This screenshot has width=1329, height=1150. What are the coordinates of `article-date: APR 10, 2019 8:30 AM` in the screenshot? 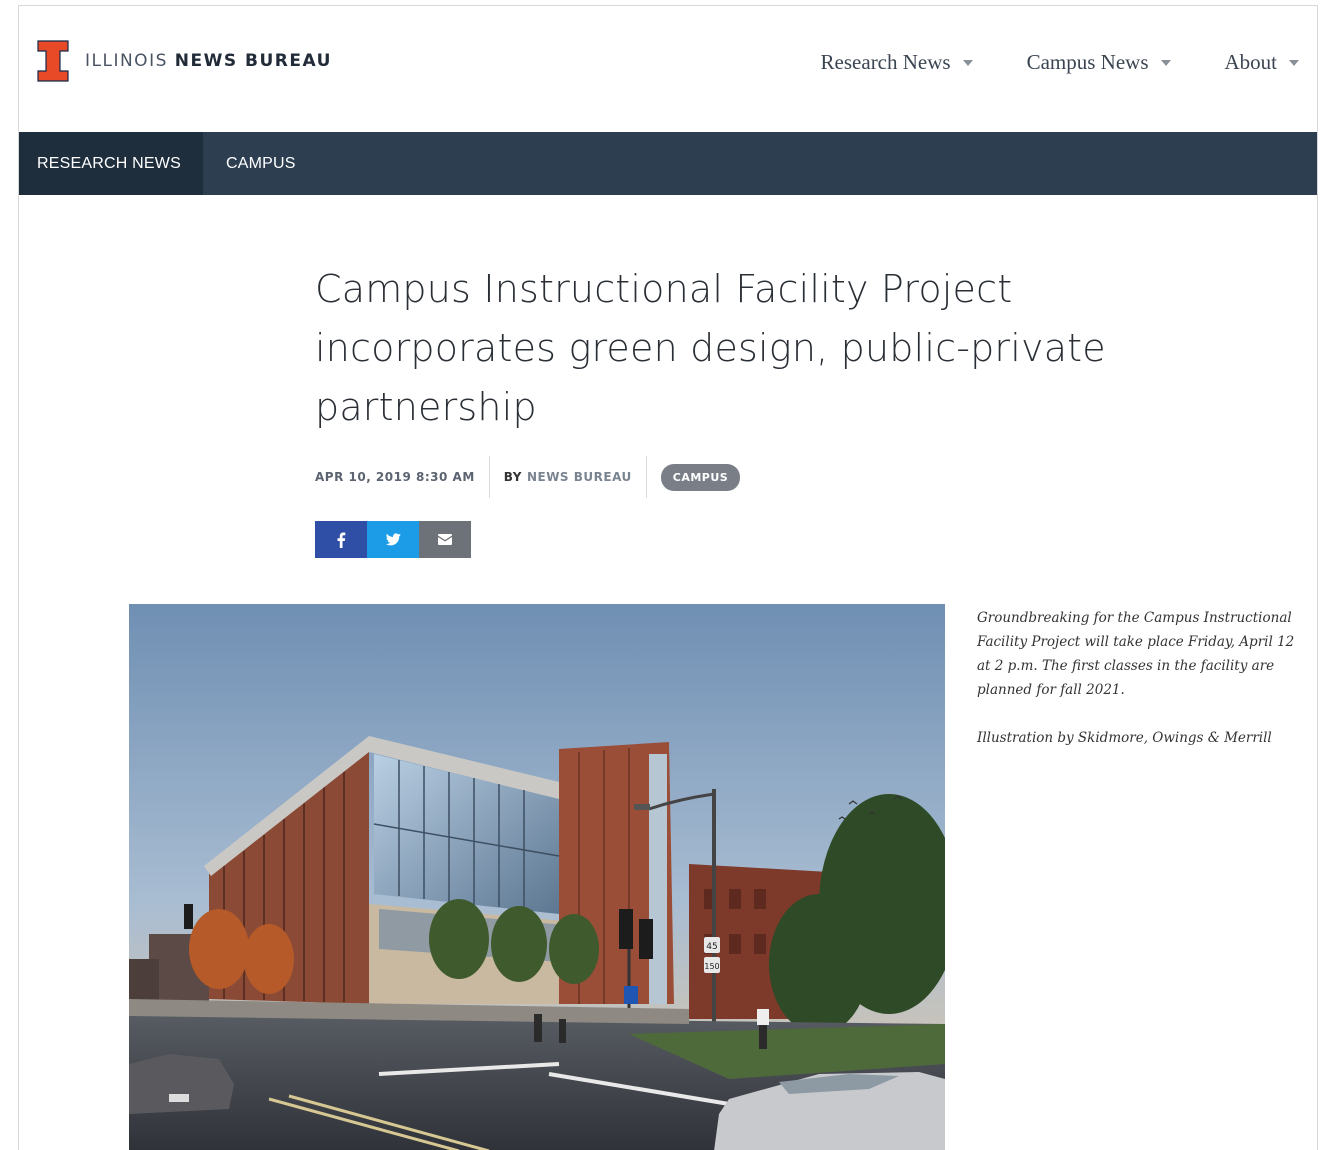 It's located at (402, 477).